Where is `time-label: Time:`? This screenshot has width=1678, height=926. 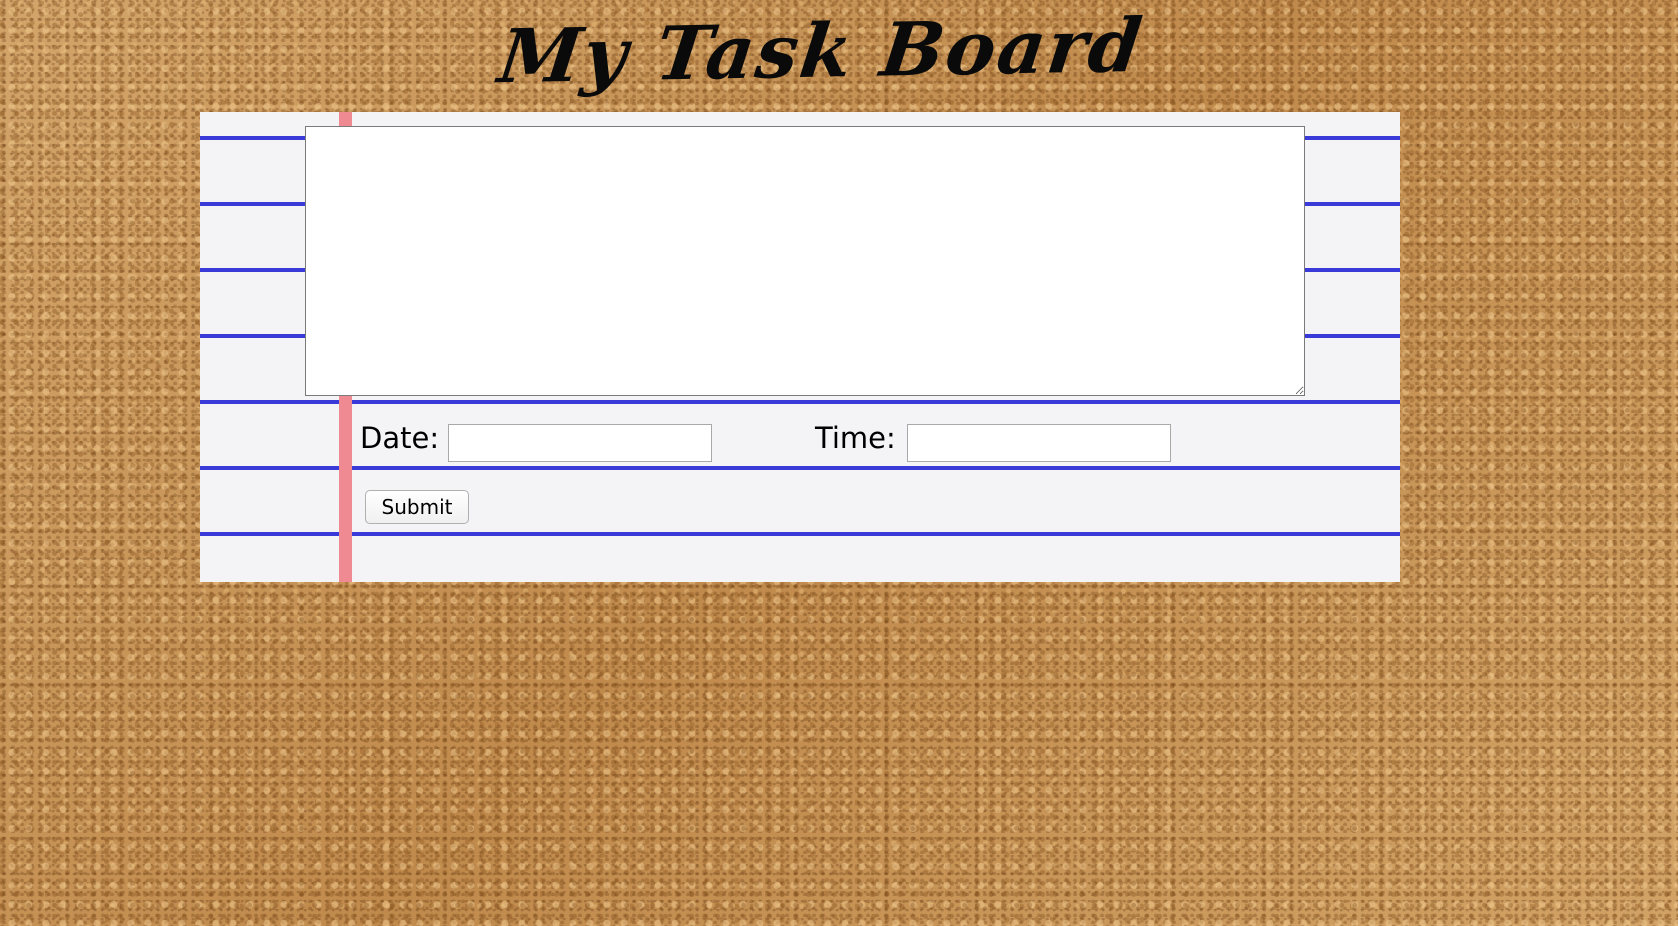 time-label: Time: is located at coordinates (855, 438).